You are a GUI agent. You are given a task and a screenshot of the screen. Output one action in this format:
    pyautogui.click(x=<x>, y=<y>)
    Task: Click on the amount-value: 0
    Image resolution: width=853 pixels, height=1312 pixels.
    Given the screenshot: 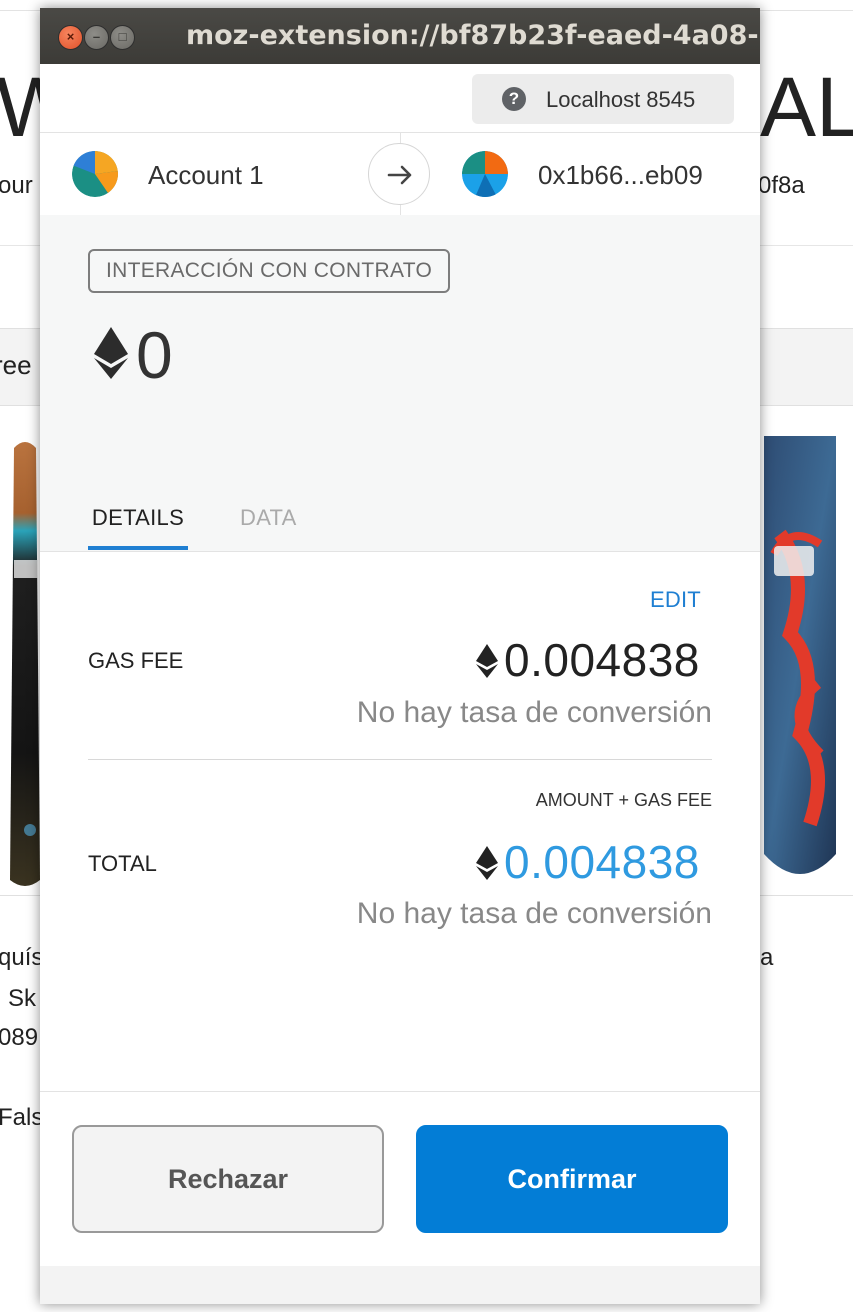 What is the action you would take?
    pyautogui.click(x=154, y=355)
    